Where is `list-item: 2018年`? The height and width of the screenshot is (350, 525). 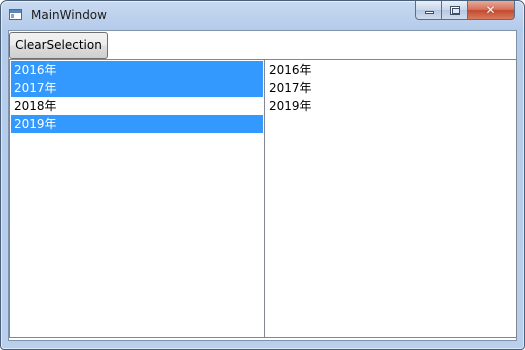 list-item: 2018年 is located at coordinates (137, 106).